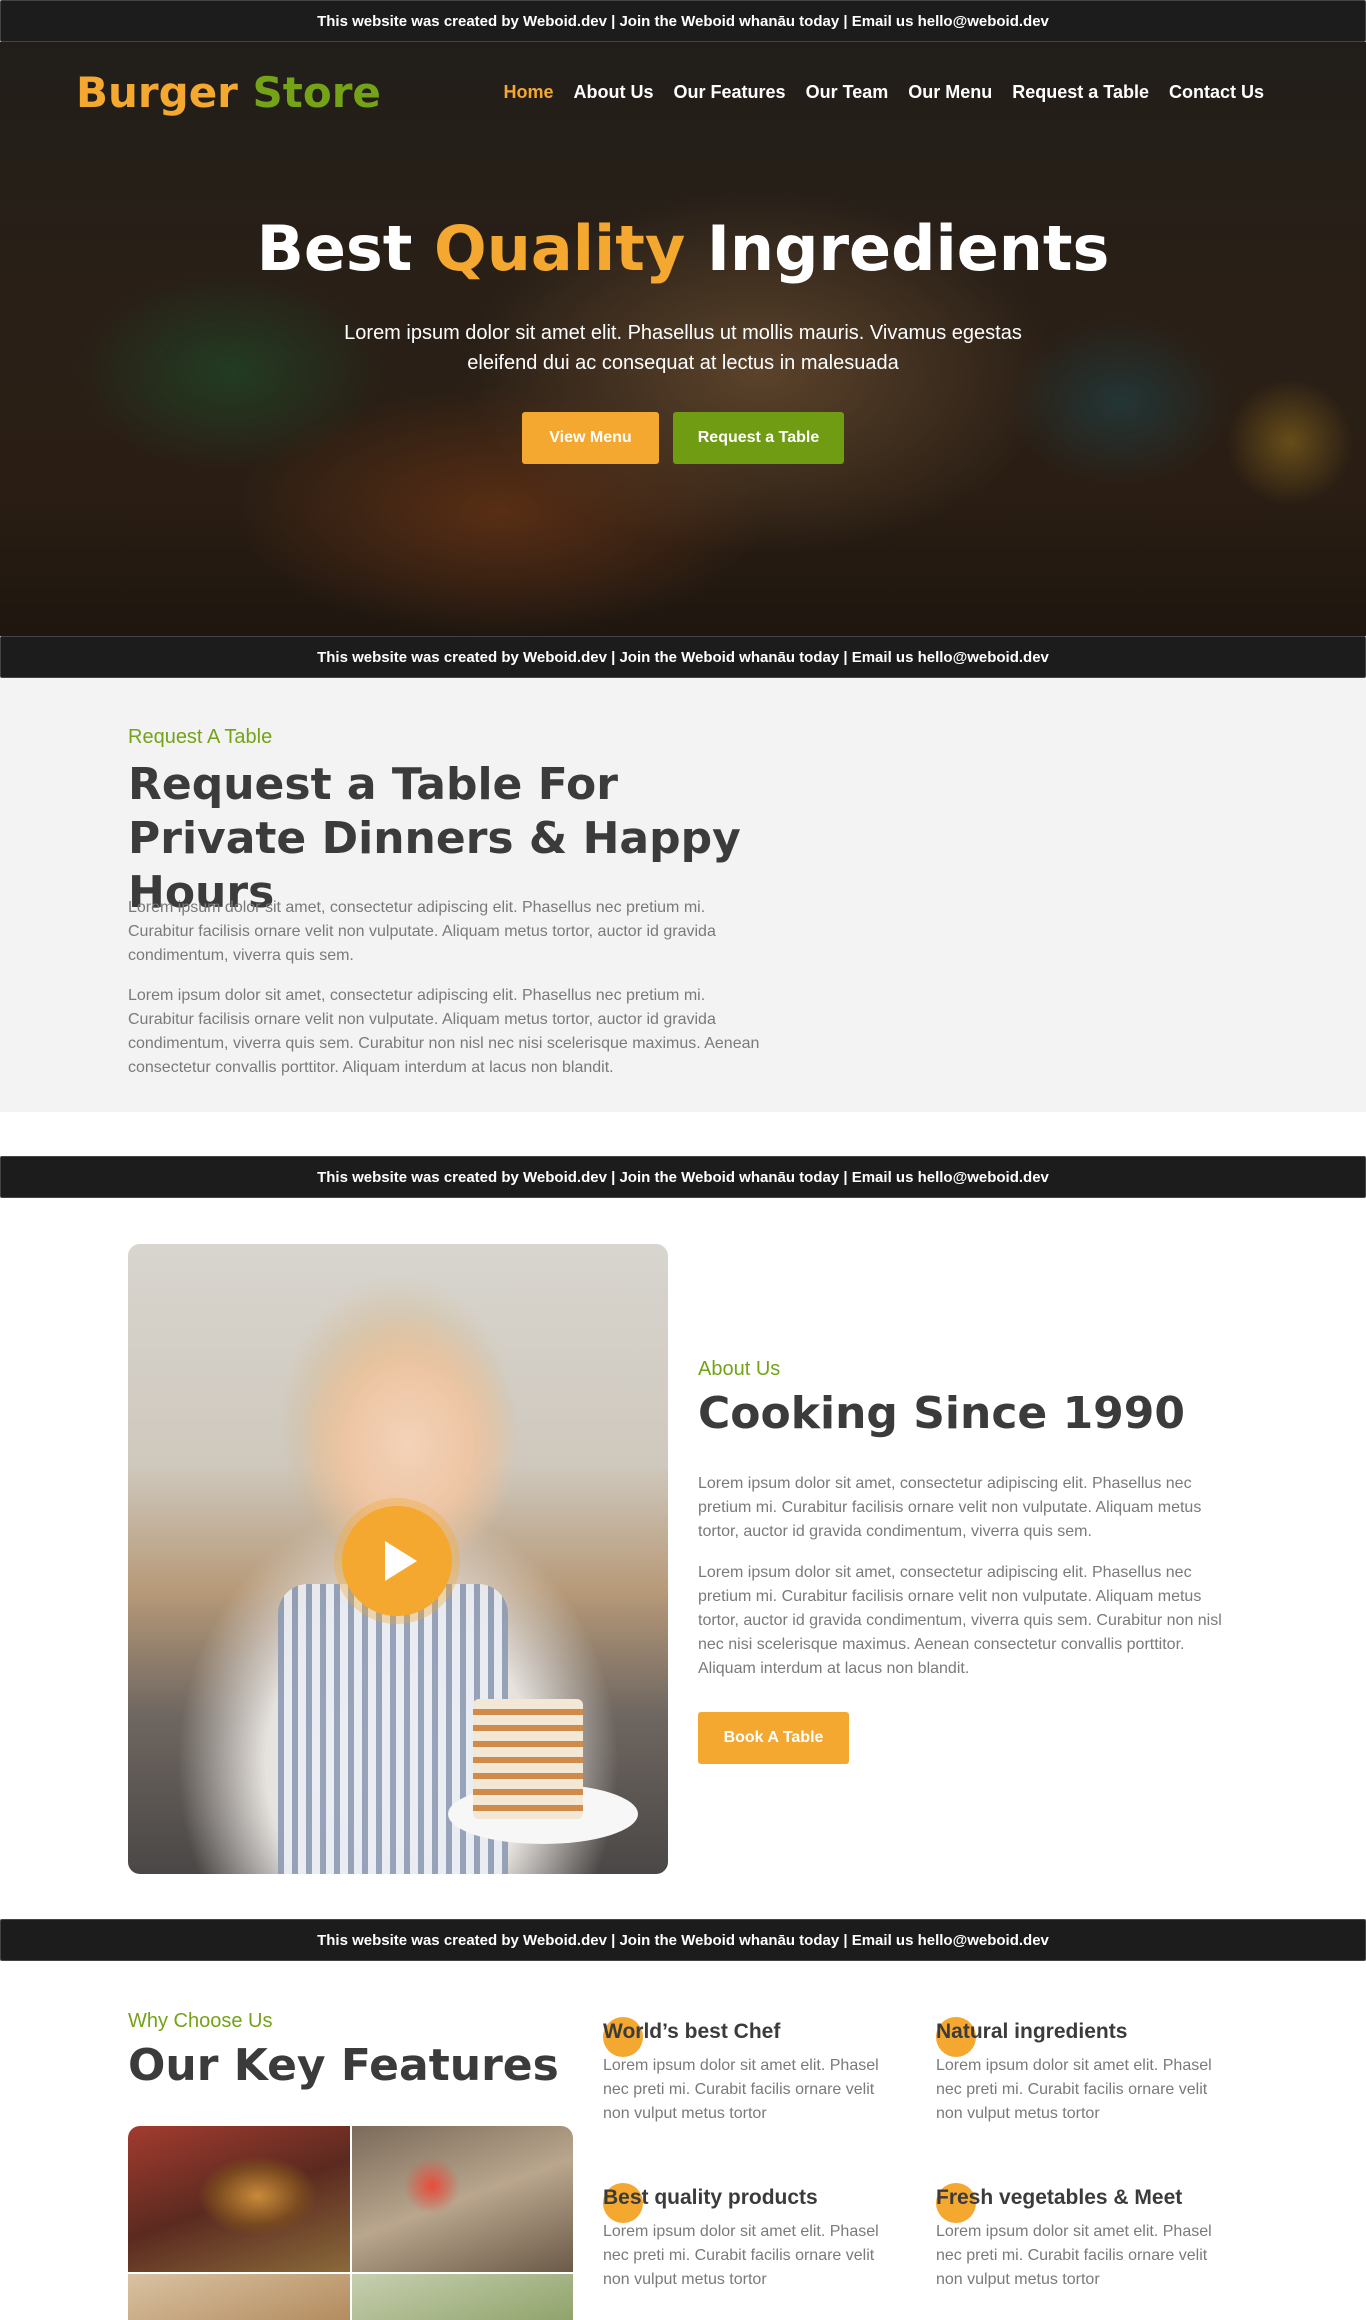 This screenshot has width=1366, height=2320. Describe the element at coordinates (200, 737) in the screenshot. I see `request-eyebrow: Request A Table` at that location.